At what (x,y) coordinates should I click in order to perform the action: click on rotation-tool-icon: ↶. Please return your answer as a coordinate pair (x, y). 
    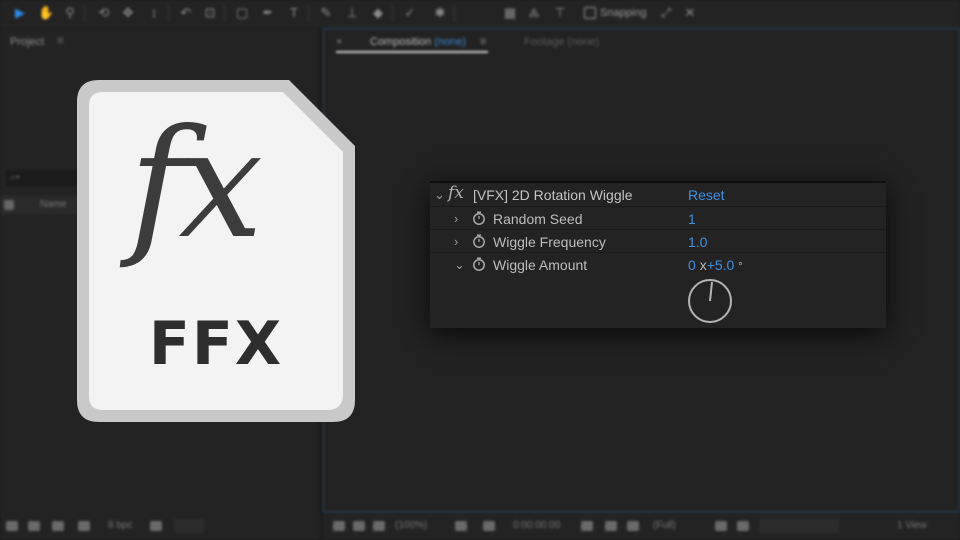
    Looking at the image, I should click on (186, 13).